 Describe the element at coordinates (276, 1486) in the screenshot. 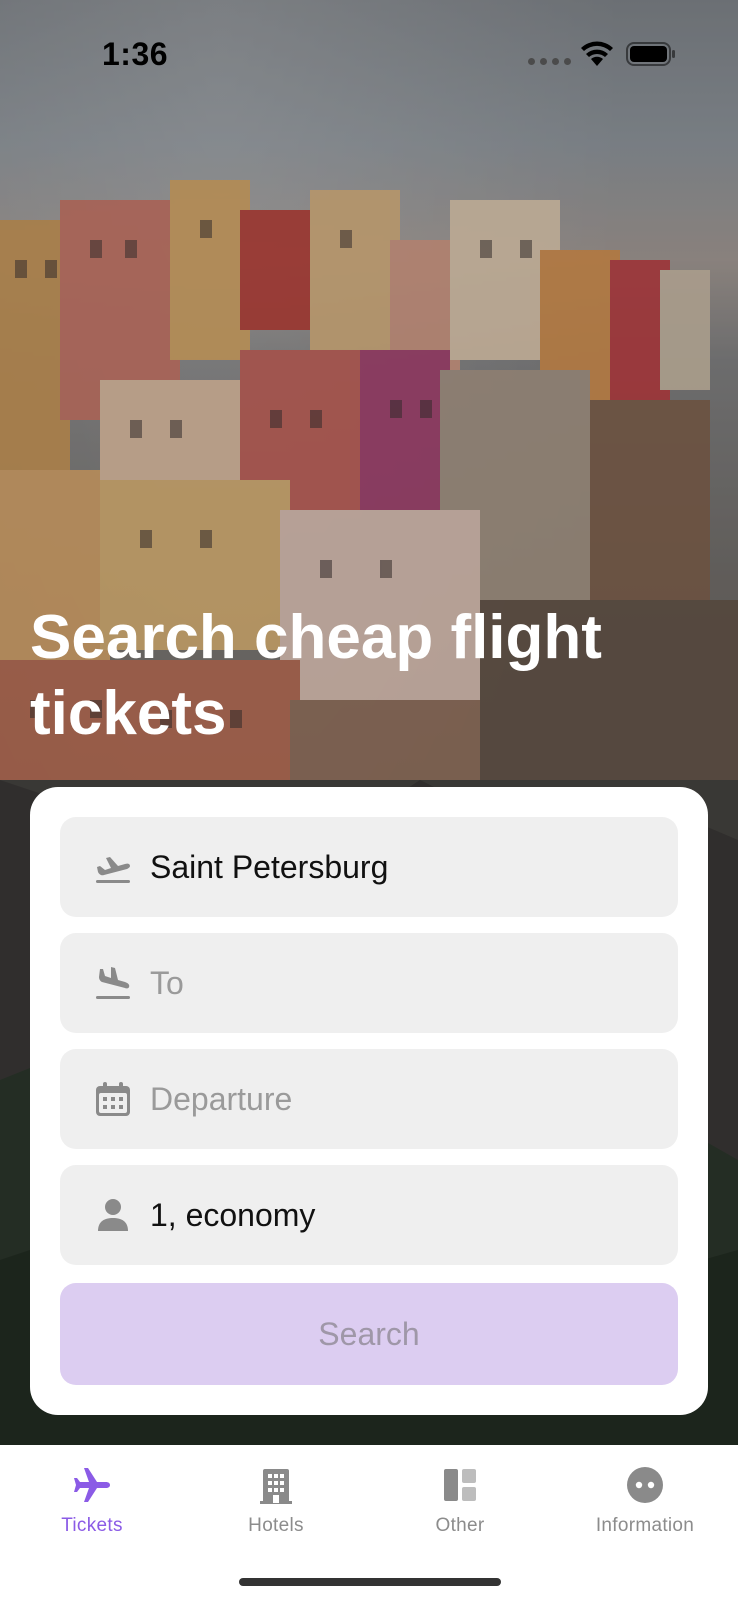

I see `building-icon` at that location.